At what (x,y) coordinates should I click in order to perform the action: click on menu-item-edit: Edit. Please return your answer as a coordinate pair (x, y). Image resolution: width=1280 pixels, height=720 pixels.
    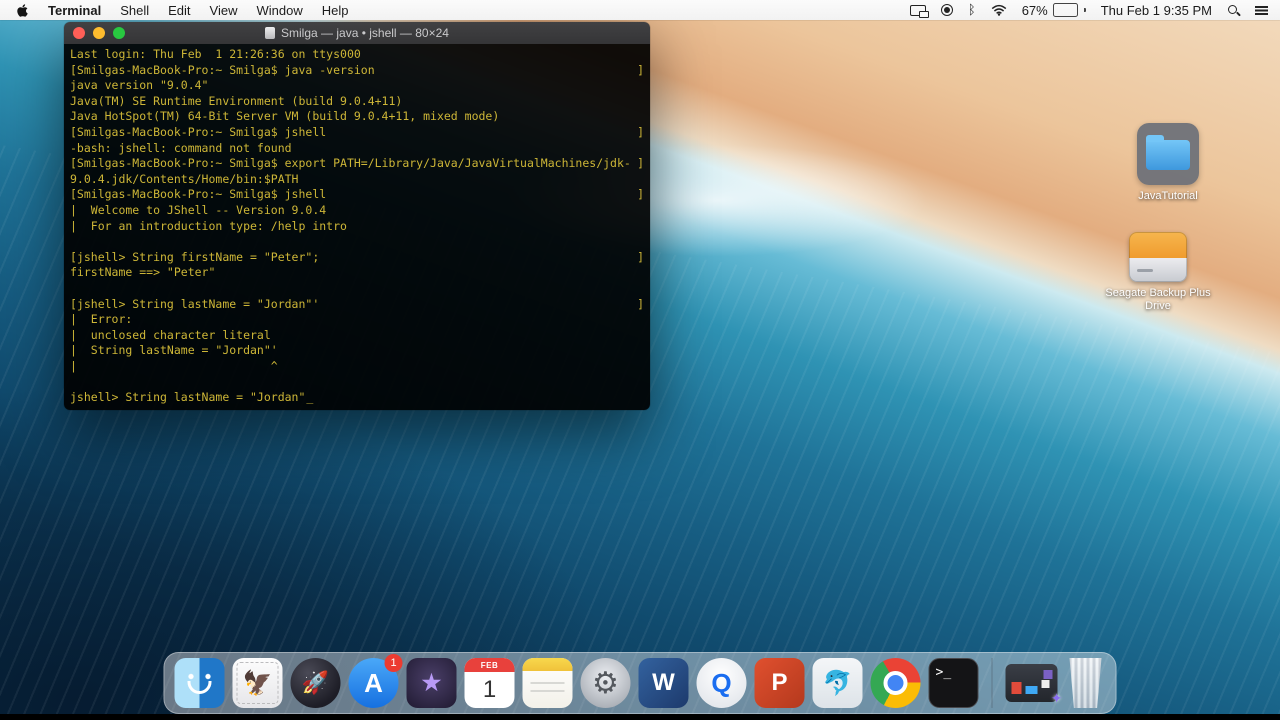
    Looking at the image, I should click on (179, 10).